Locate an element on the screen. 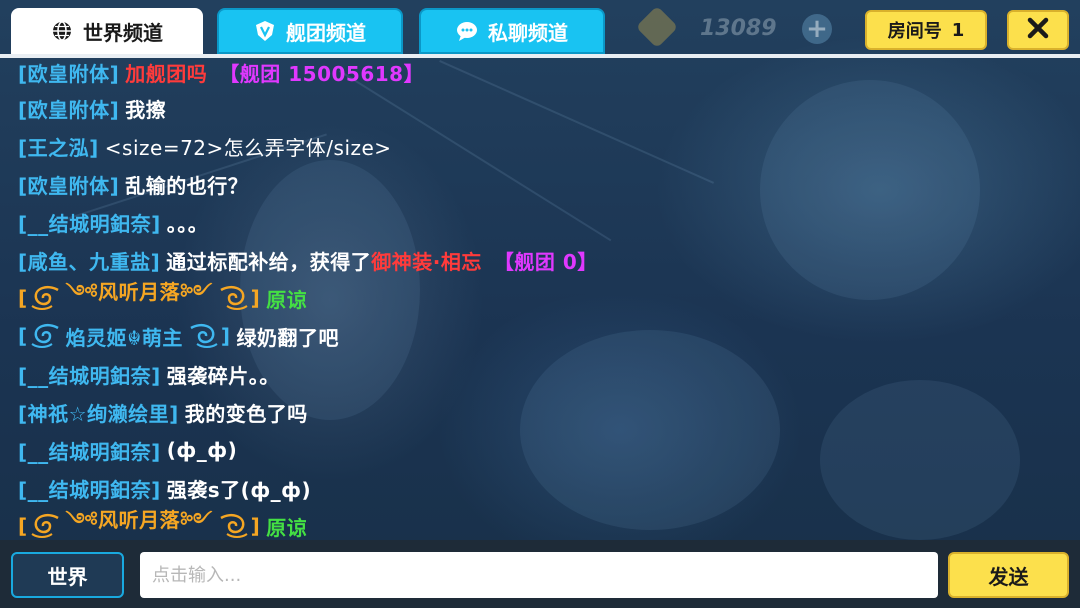 Image resolution: width=1080 pixels, height=608 pixels. chat-message: [神祇☆绚濑绘里] 我的变色了吗 is located at coordinates (163, 412).